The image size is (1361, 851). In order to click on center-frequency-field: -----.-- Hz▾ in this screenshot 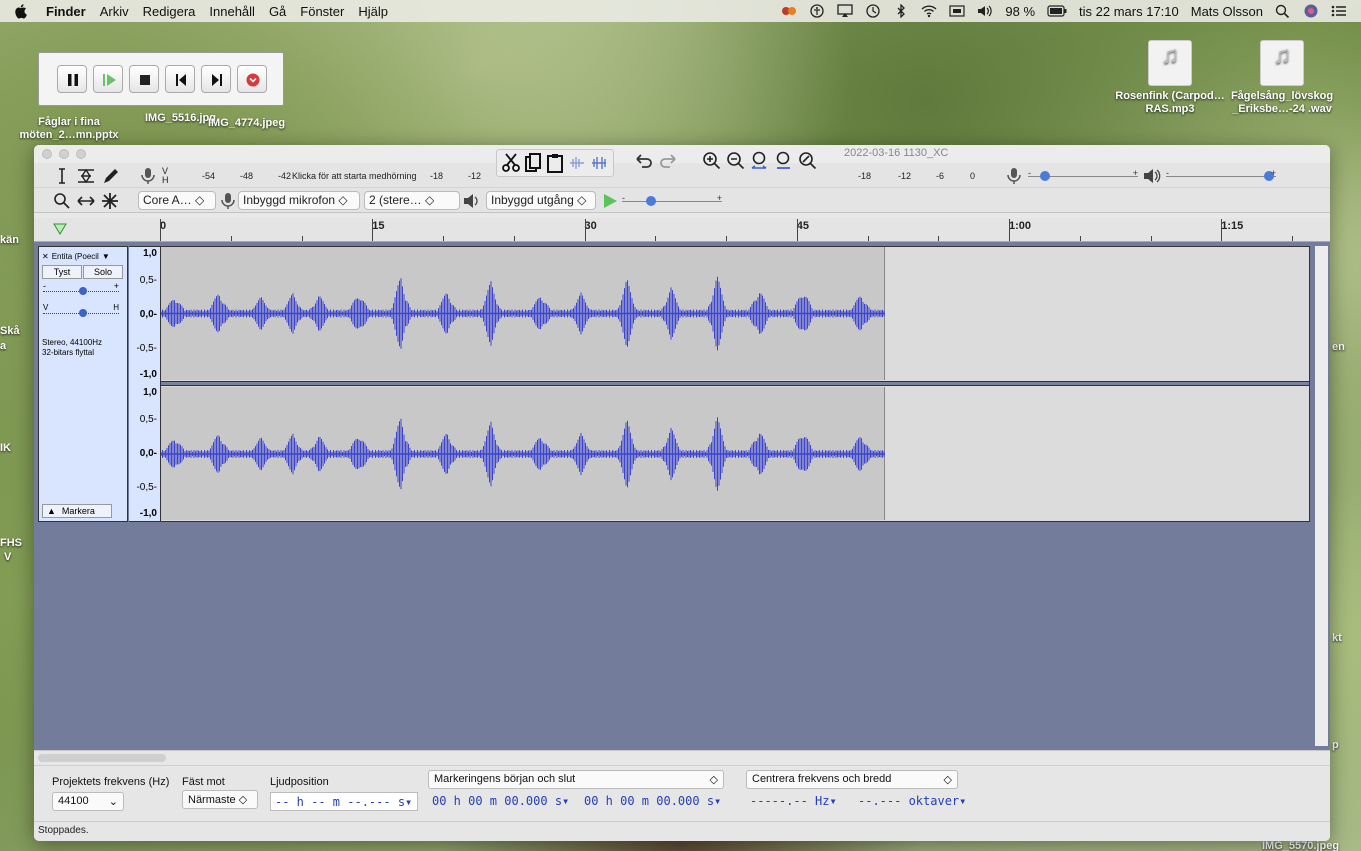, I will do `click(798, 801)`.